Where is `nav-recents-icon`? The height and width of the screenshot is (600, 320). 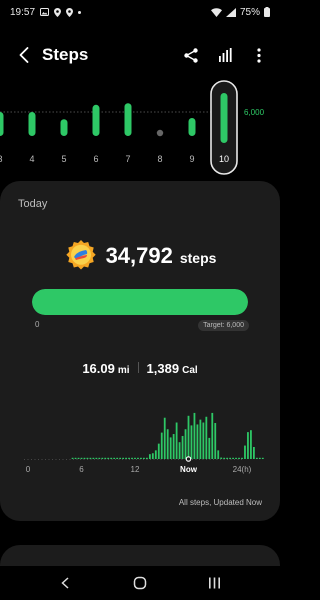
nav-recents-icon is located at coordinates (215, 583).